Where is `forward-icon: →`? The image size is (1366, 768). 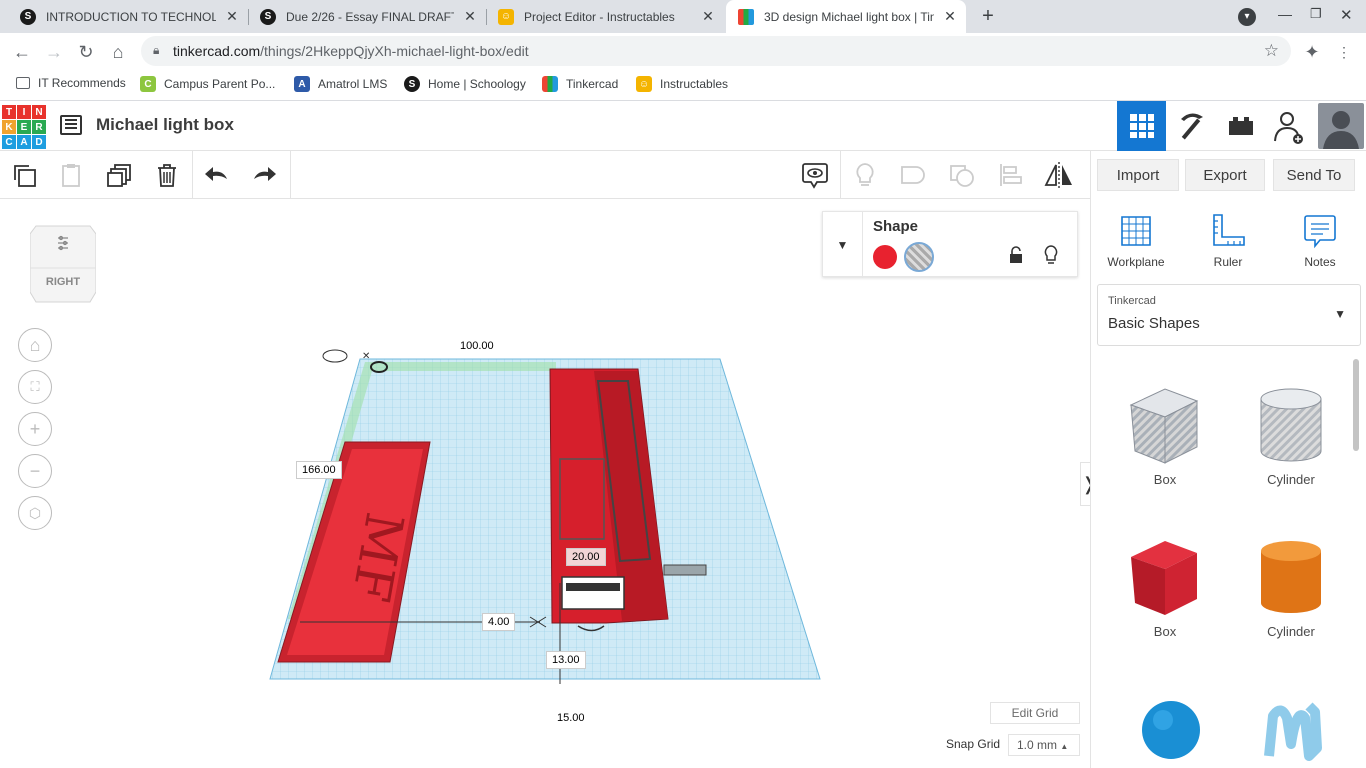
forward-icon: → is located at coordinates (54, 52).